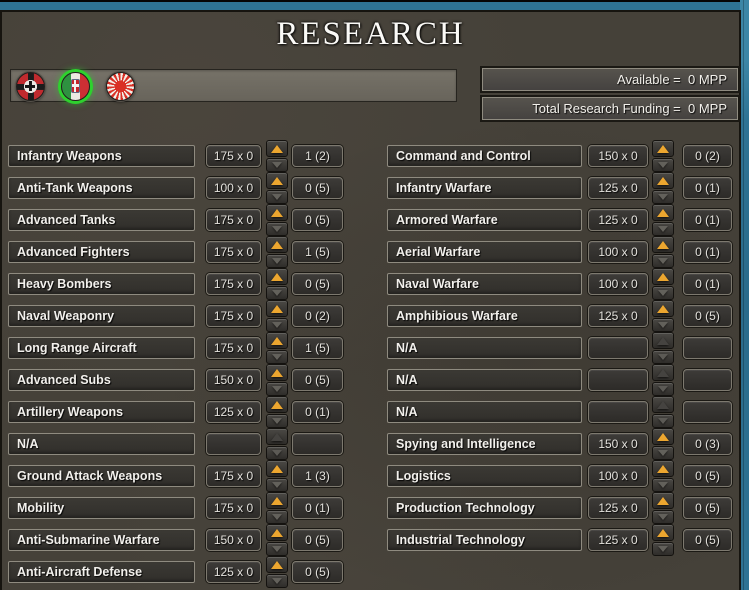 This screenshot has height=590, width=749. I want to click on research-level-display: 0 (2), so click(707, 156).